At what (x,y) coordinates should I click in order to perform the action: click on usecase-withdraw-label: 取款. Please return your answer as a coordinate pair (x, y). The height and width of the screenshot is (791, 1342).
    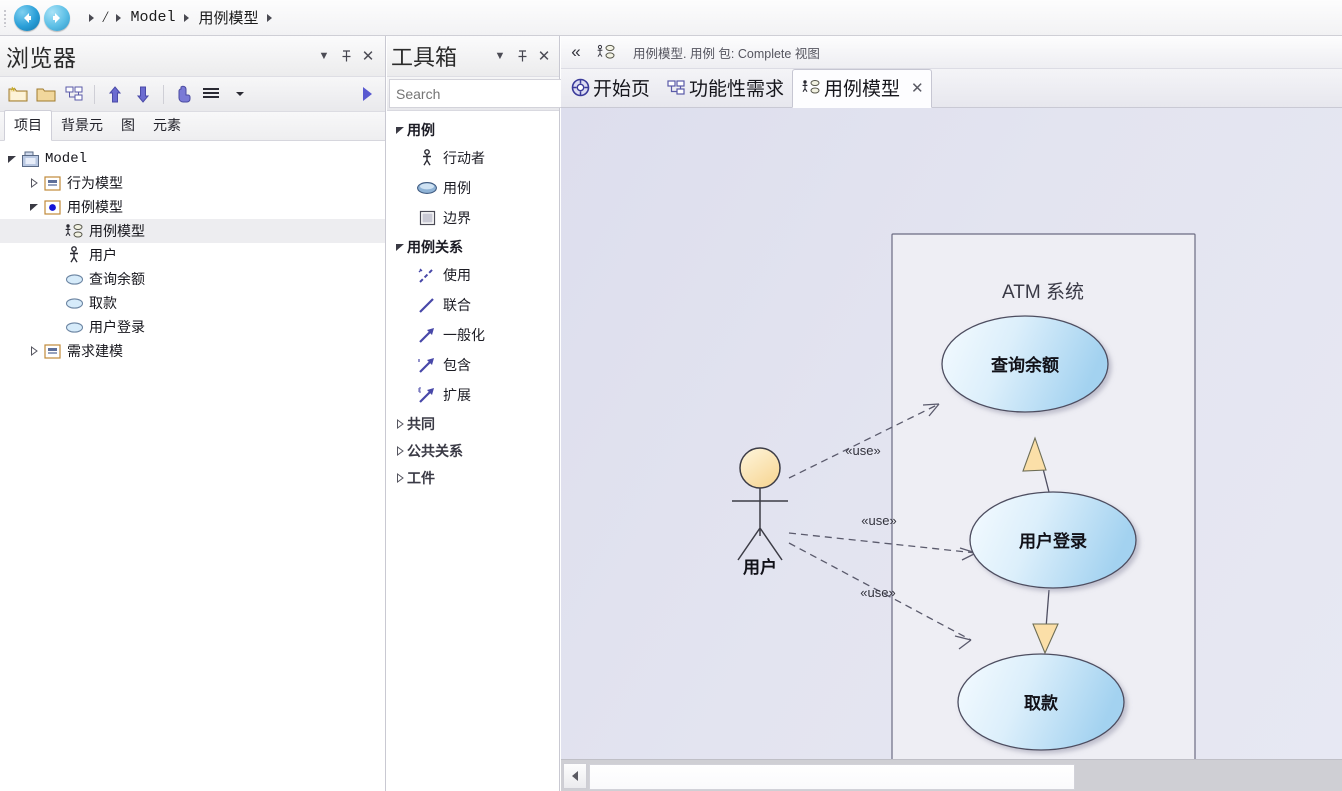
    Looking at the image, I should click on (1041, 703).